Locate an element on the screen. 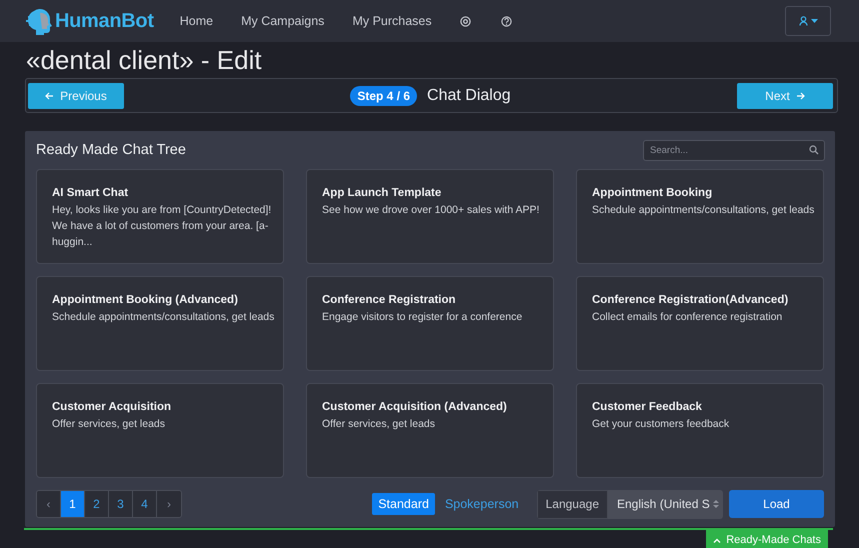  nav-link: Home is located at coordinates (197, 21).